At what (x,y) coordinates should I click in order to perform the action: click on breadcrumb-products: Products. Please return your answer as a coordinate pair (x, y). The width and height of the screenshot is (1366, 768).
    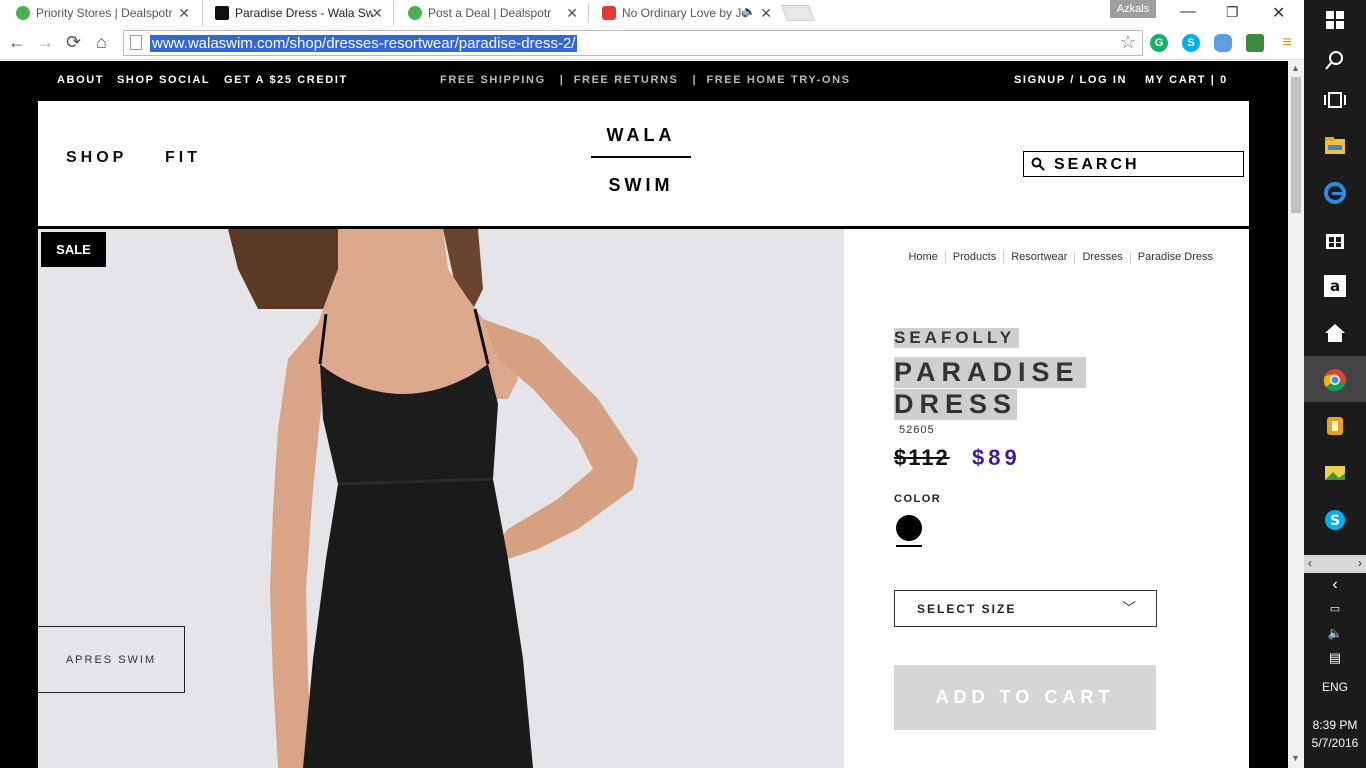
    Looking at the image, I should click on (973, 257).